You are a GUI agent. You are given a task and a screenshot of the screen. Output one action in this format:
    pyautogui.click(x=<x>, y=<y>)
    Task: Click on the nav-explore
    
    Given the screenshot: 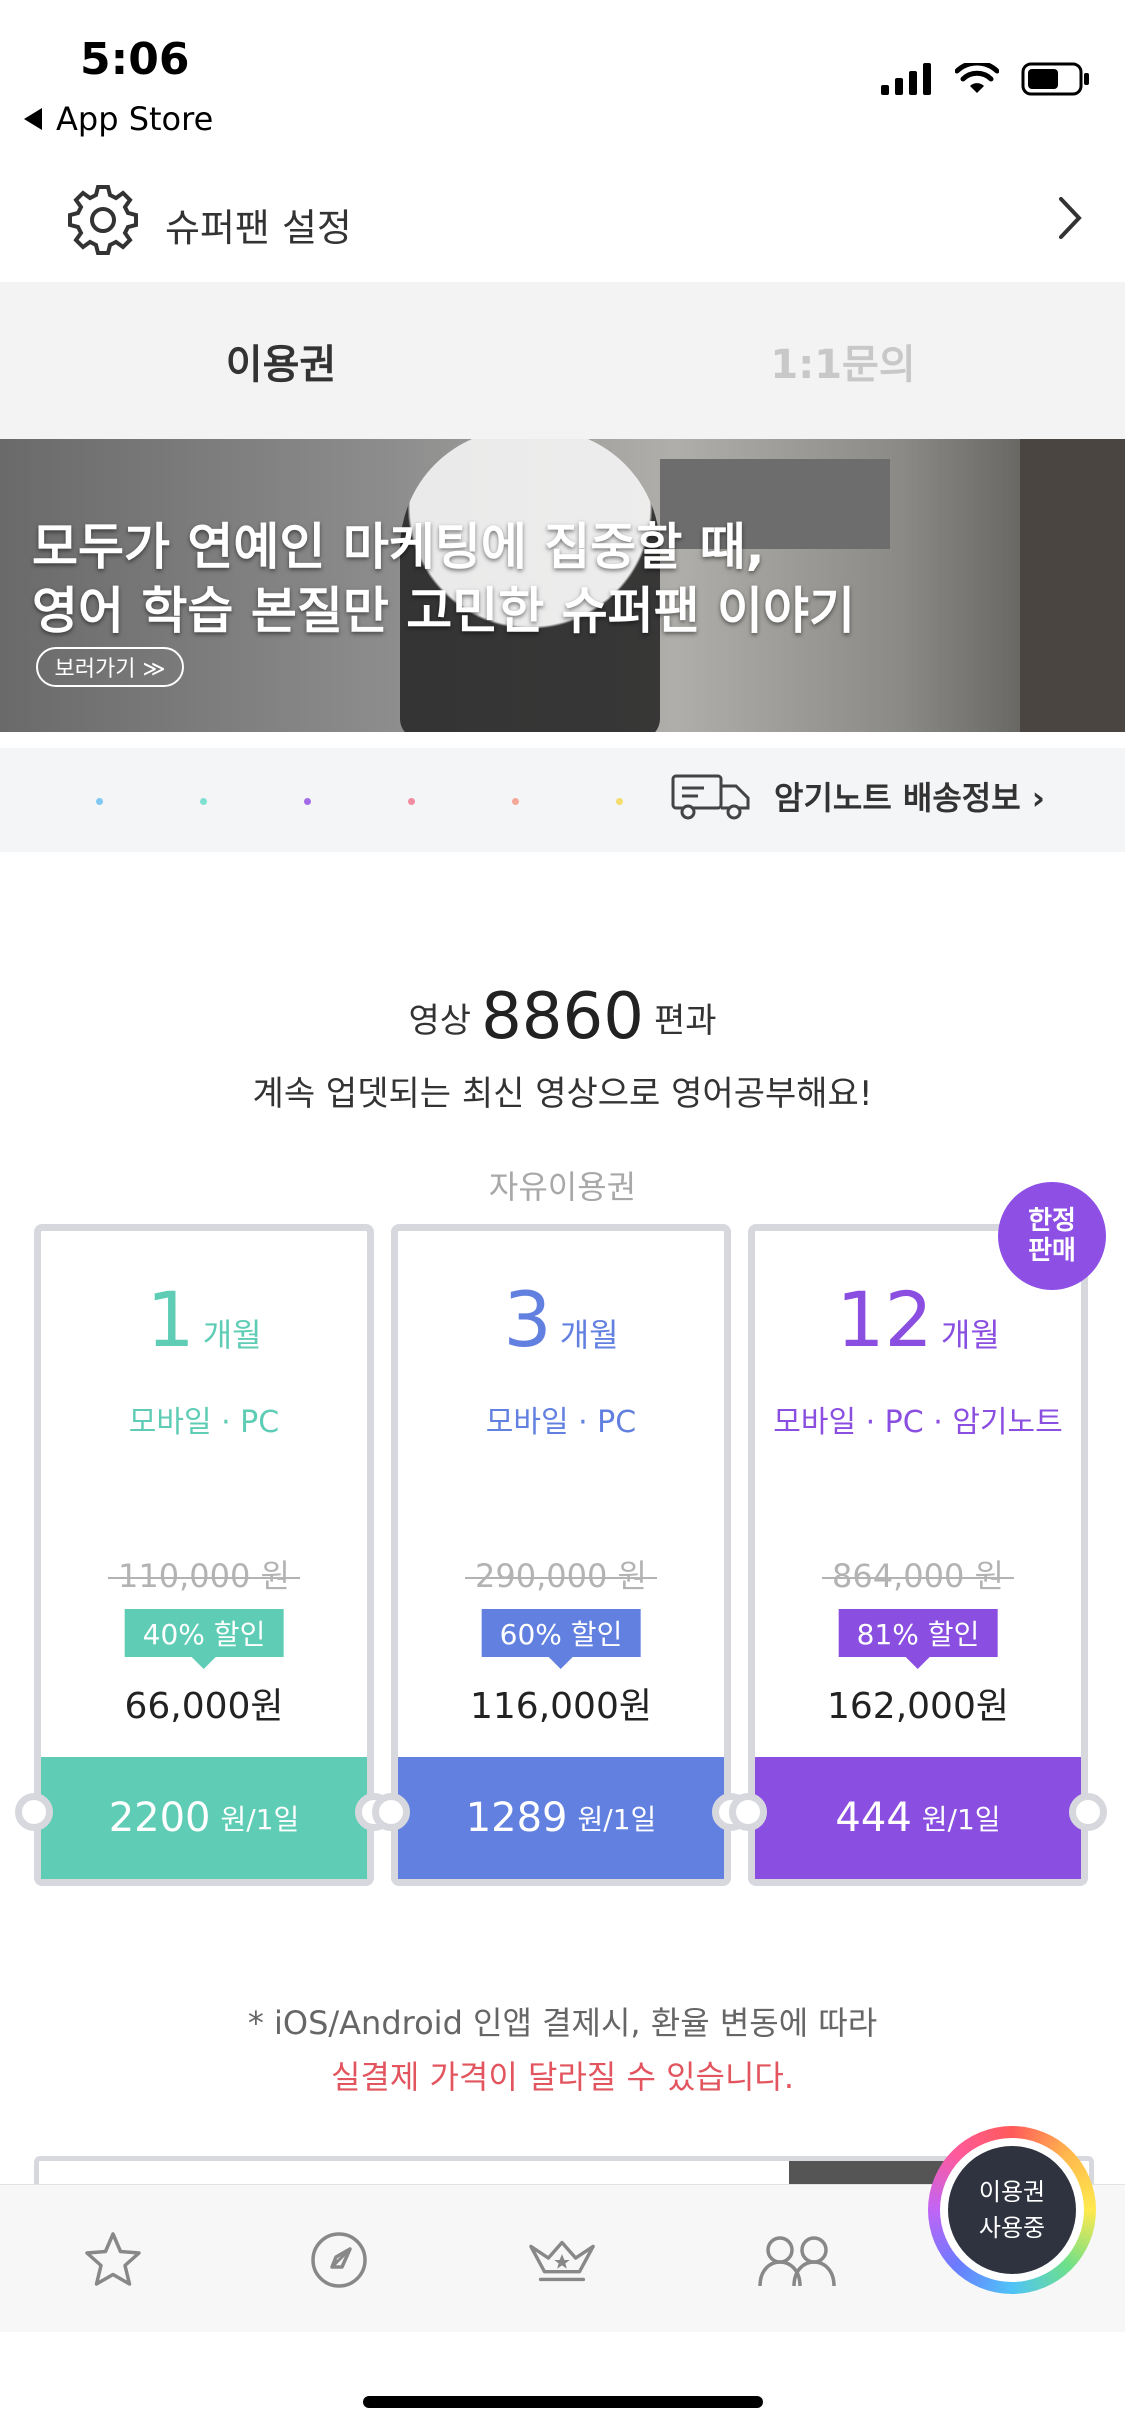 What is the action you would take?
    pyautogui.click(x=339, y=2260)
    